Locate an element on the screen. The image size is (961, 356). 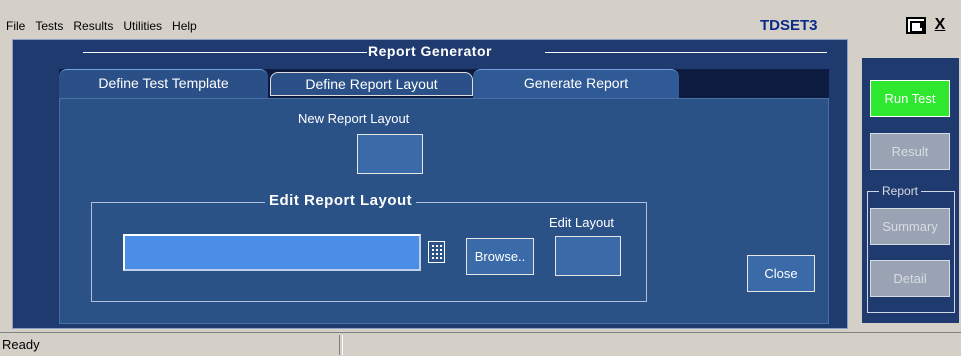
status-text: Ready is located at coordinates (170, 345).